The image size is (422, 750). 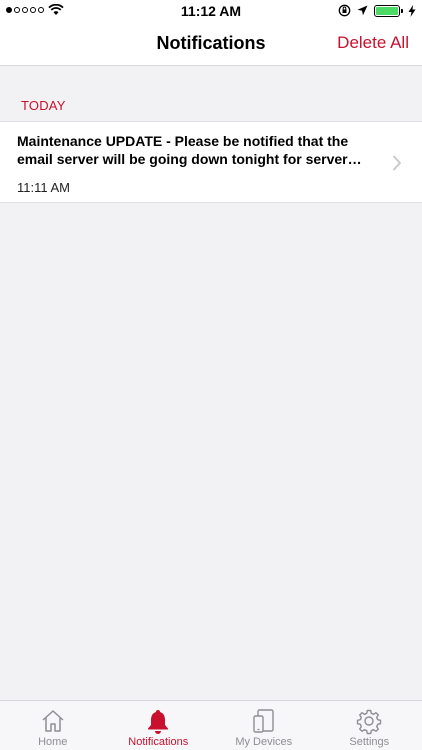 I want to click on navigation-bar: Notifications Delete All, so click(x=211, y=44).